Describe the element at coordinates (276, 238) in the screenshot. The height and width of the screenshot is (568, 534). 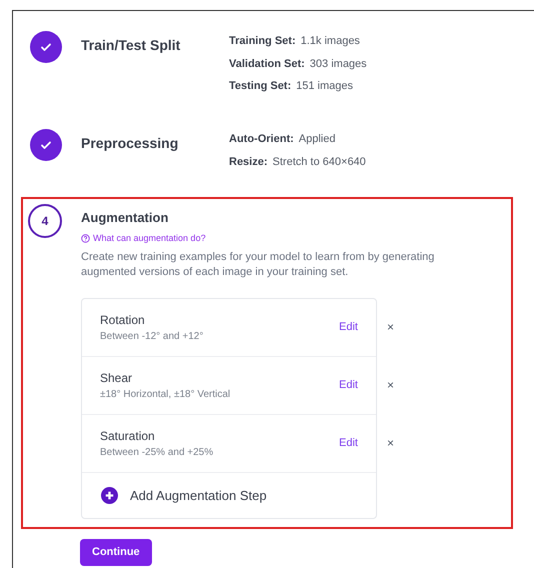
I see `help-link: What can augmentation do?` at that location.